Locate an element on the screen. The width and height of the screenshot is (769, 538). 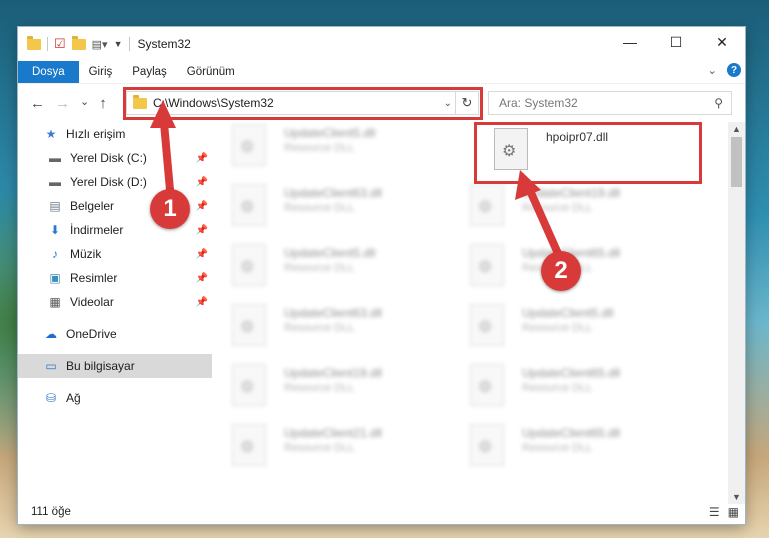
arrowhead-up-icon is located at coordinates (163, 114).